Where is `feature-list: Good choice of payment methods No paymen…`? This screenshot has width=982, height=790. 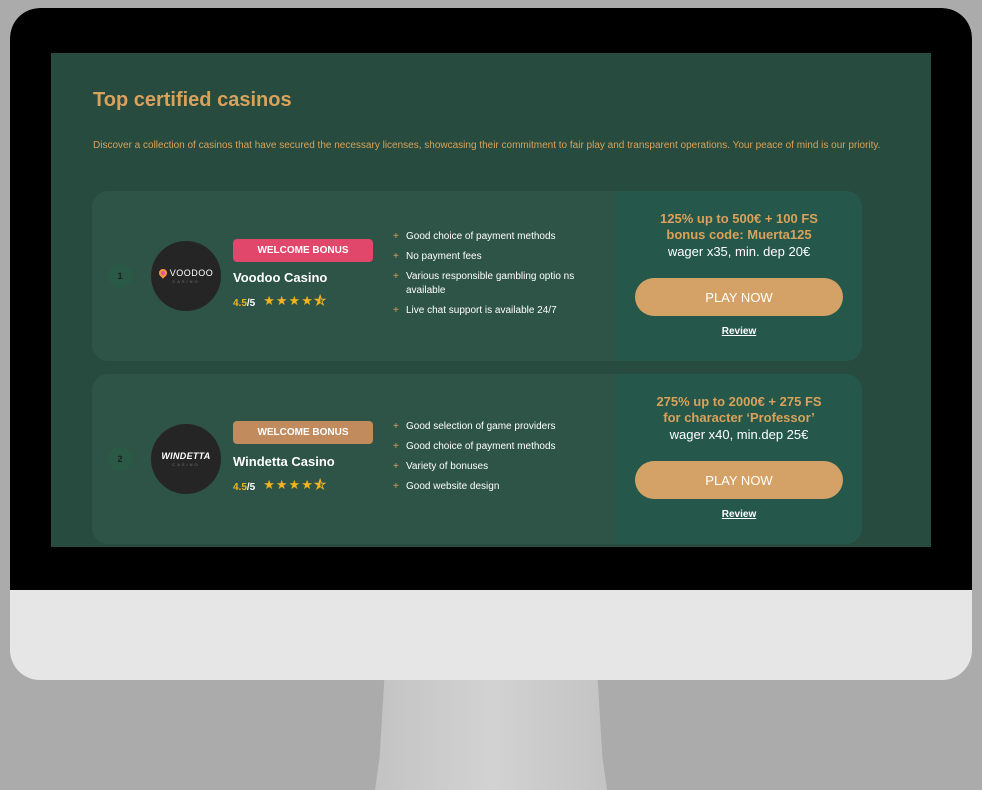 feature-list: Good choice of payment methods No paymen… is located at coordinates (493, 277).